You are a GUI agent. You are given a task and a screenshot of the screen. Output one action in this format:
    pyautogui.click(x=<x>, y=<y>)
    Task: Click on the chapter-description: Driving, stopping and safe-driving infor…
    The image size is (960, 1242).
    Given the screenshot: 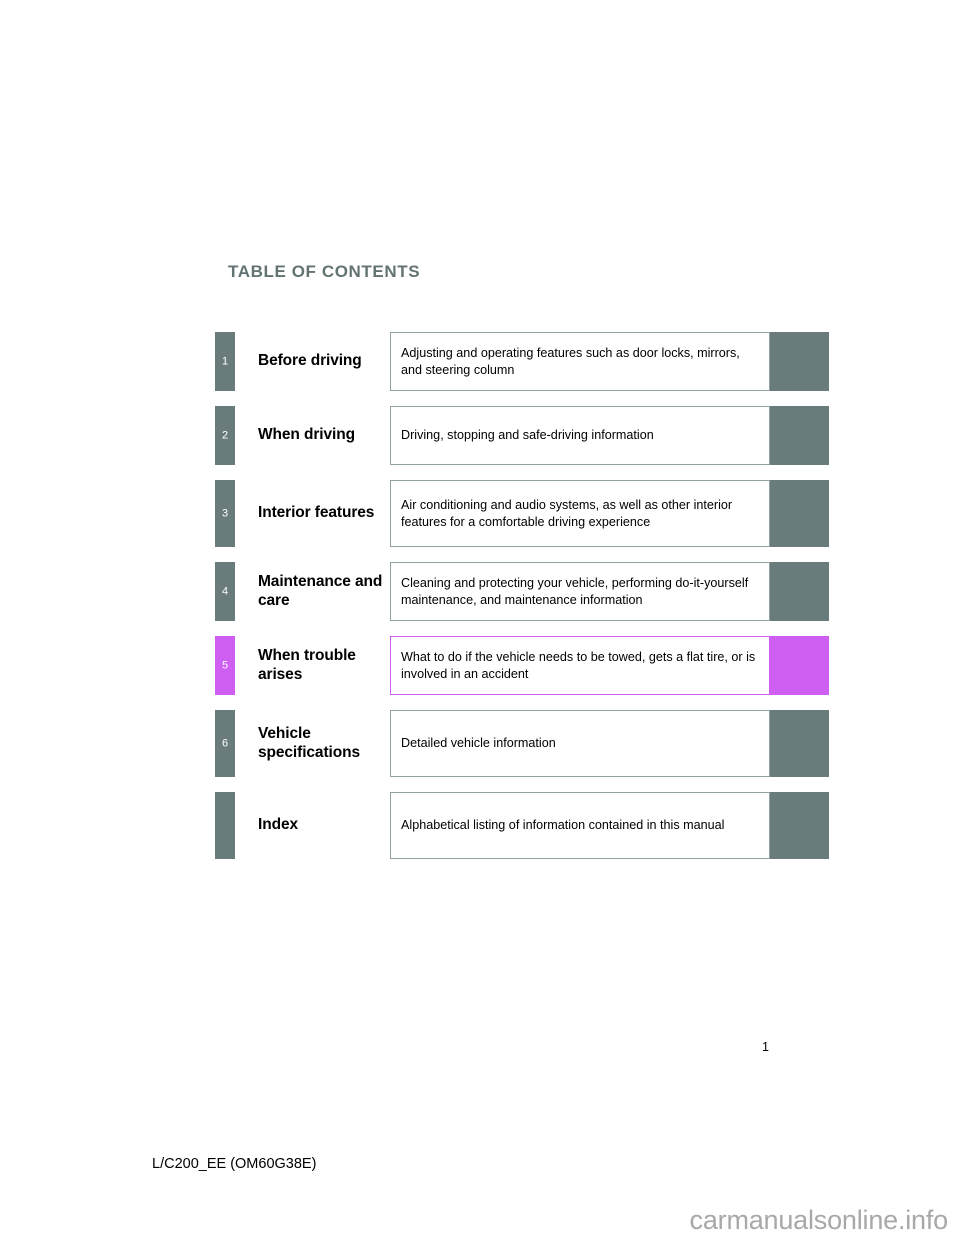 What is the action you would take?
    pyautogui.click(x=580, y=435)
    